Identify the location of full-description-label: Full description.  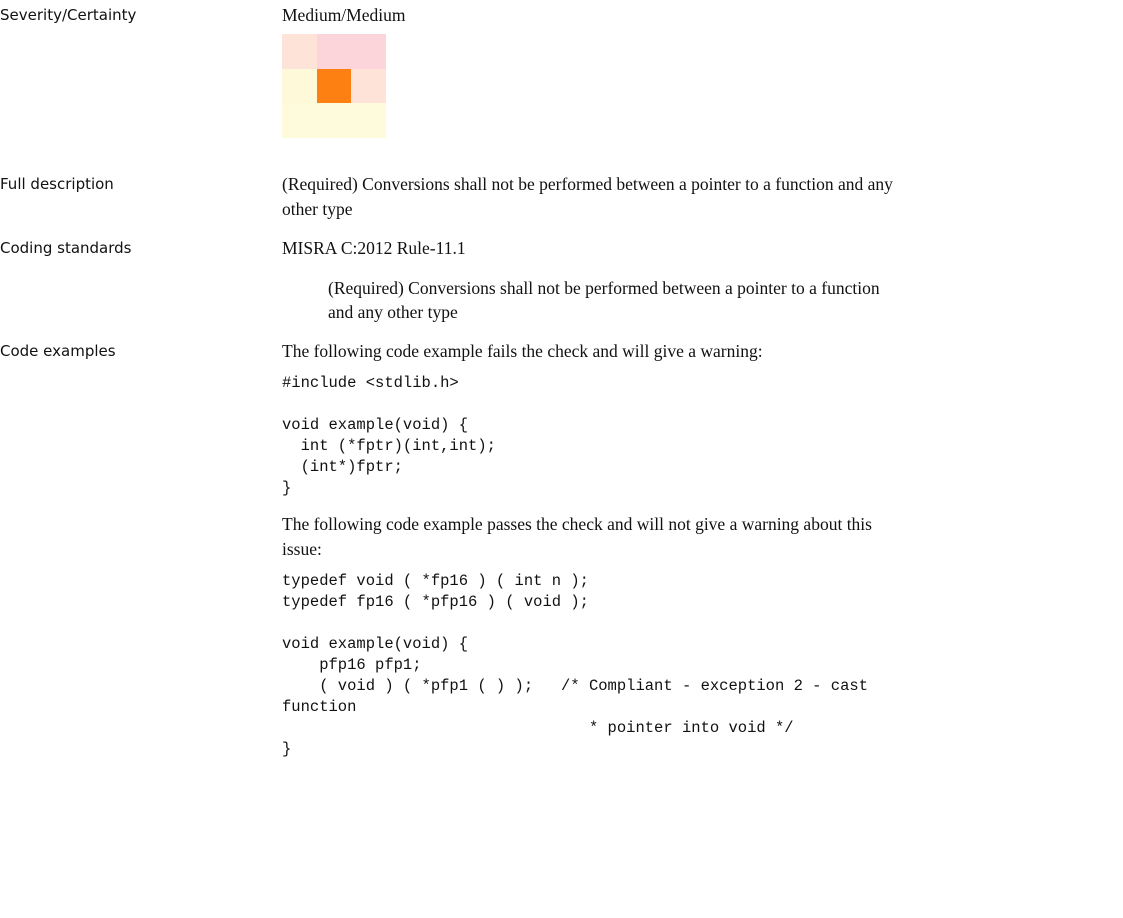
(57, 184).